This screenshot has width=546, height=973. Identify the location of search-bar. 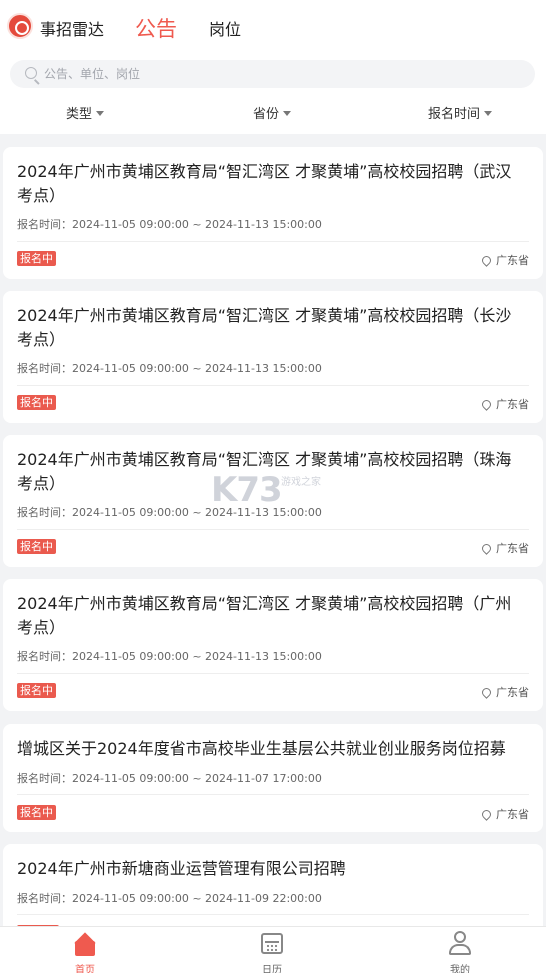
(272, 74).